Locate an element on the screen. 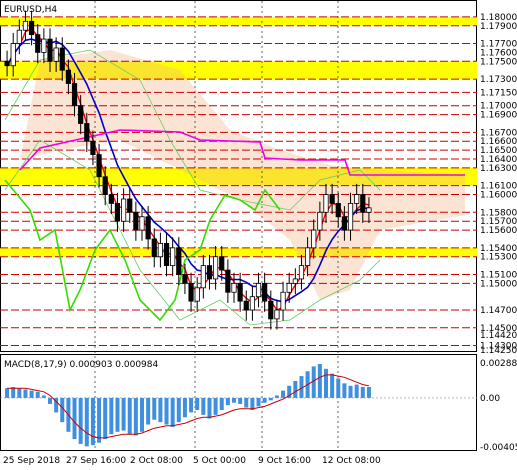 The image size is (517, 470). time-axis-label: 12 Oct 08:00 is located at coordinates (351, 461).